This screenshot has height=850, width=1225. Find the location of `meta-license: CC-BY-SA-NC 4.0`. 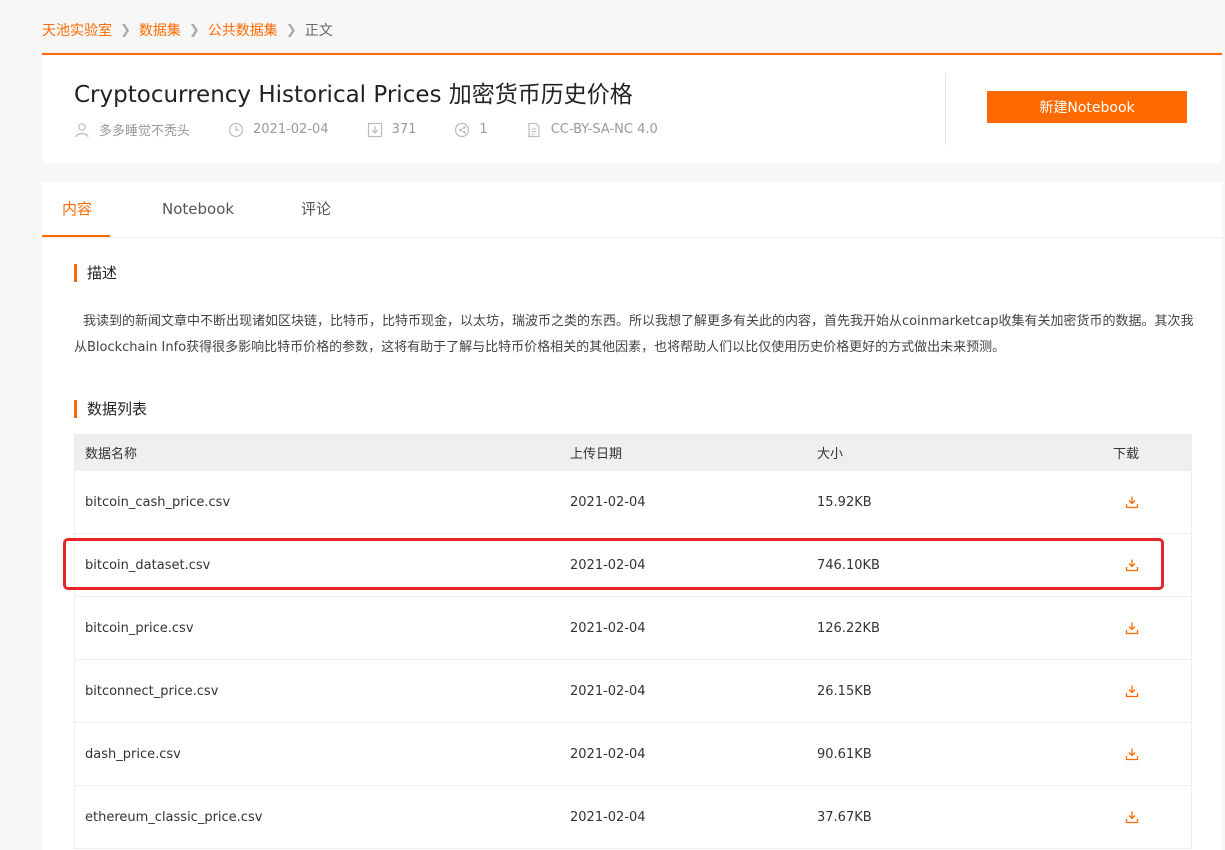

meta-license: CC-BY-SA-NC 4.0 is located at coordinates (592, 130).